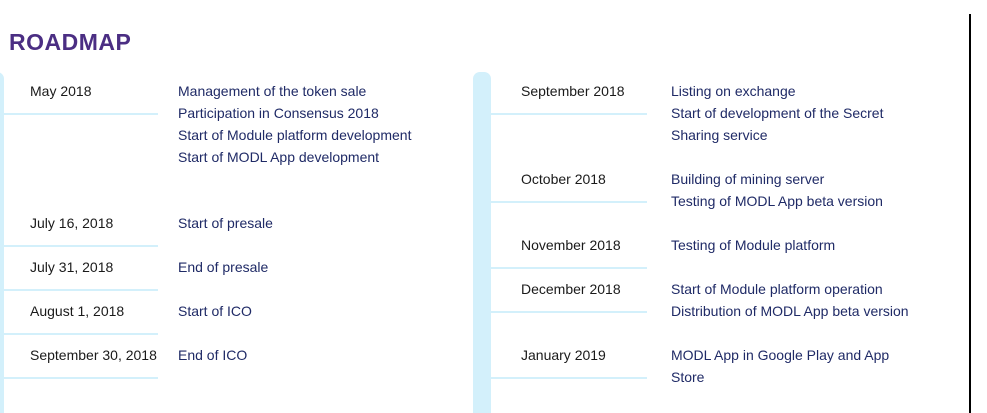 This screenshot has height=413, width=987. Describe the element at coordinates (298, 311) in the screenshot. I see `roadmap-events: Start of ICO` at that location.